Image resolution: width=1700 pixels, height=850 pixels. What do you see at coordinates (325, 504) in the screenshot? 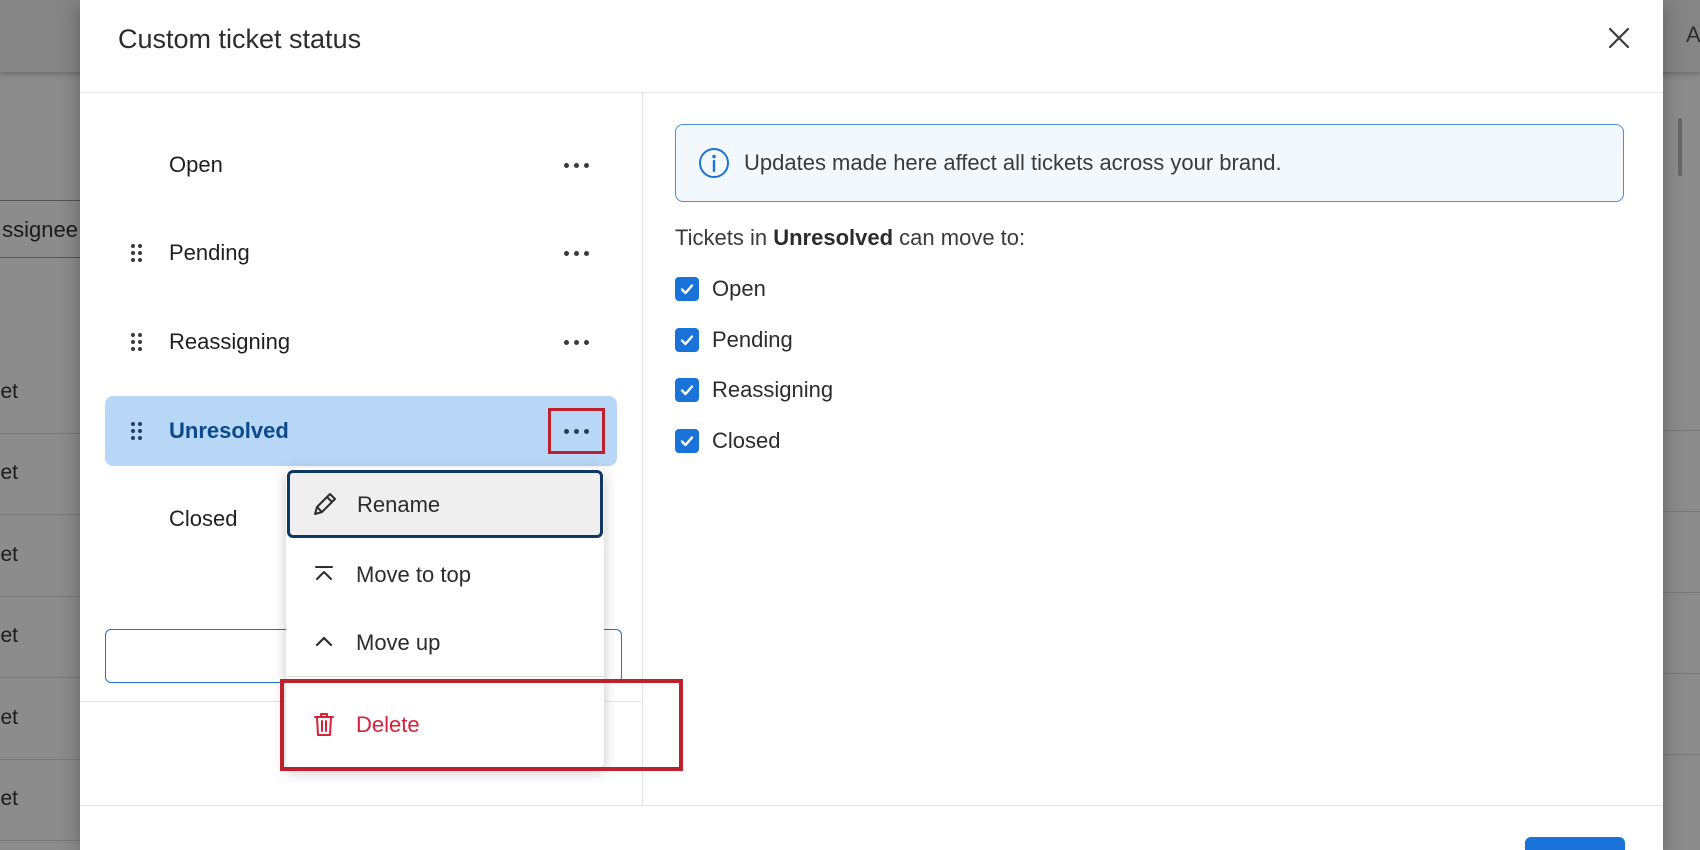
I see `pencil-icon` at bounding box center [325, 504].